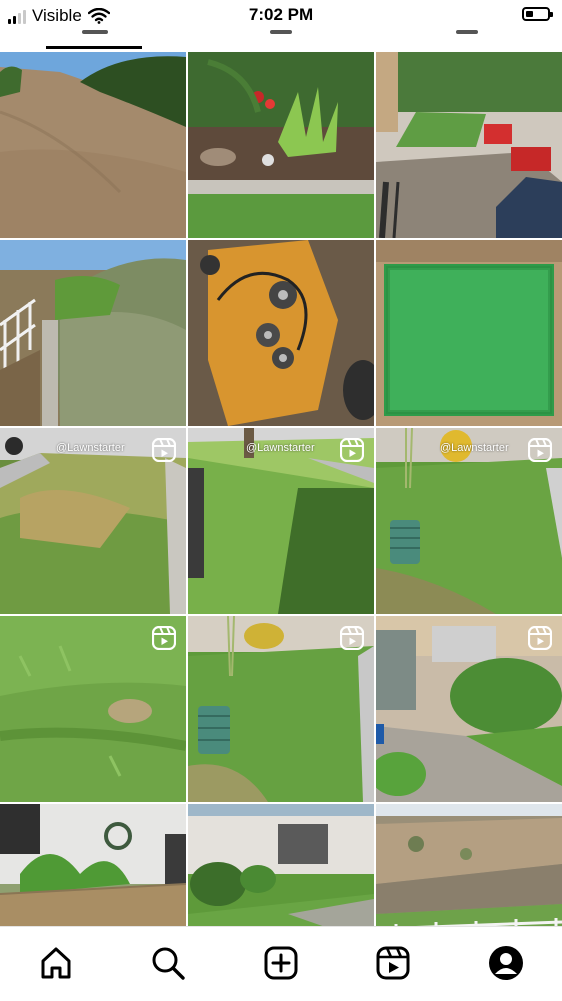 The width and height of the screenshot is (562, 1001). I want to click on grid-icon, so click(95, 32).